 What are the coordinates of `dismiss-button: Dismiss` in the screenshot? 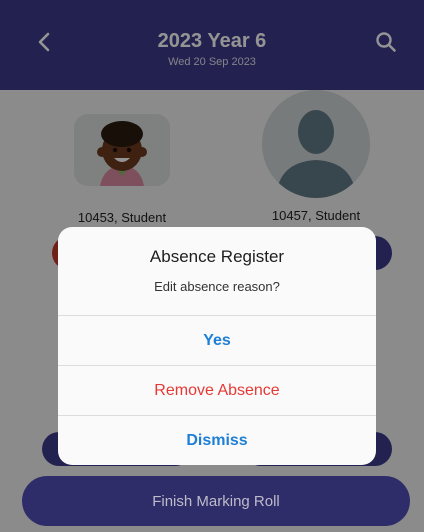 It's located at (217, 440).